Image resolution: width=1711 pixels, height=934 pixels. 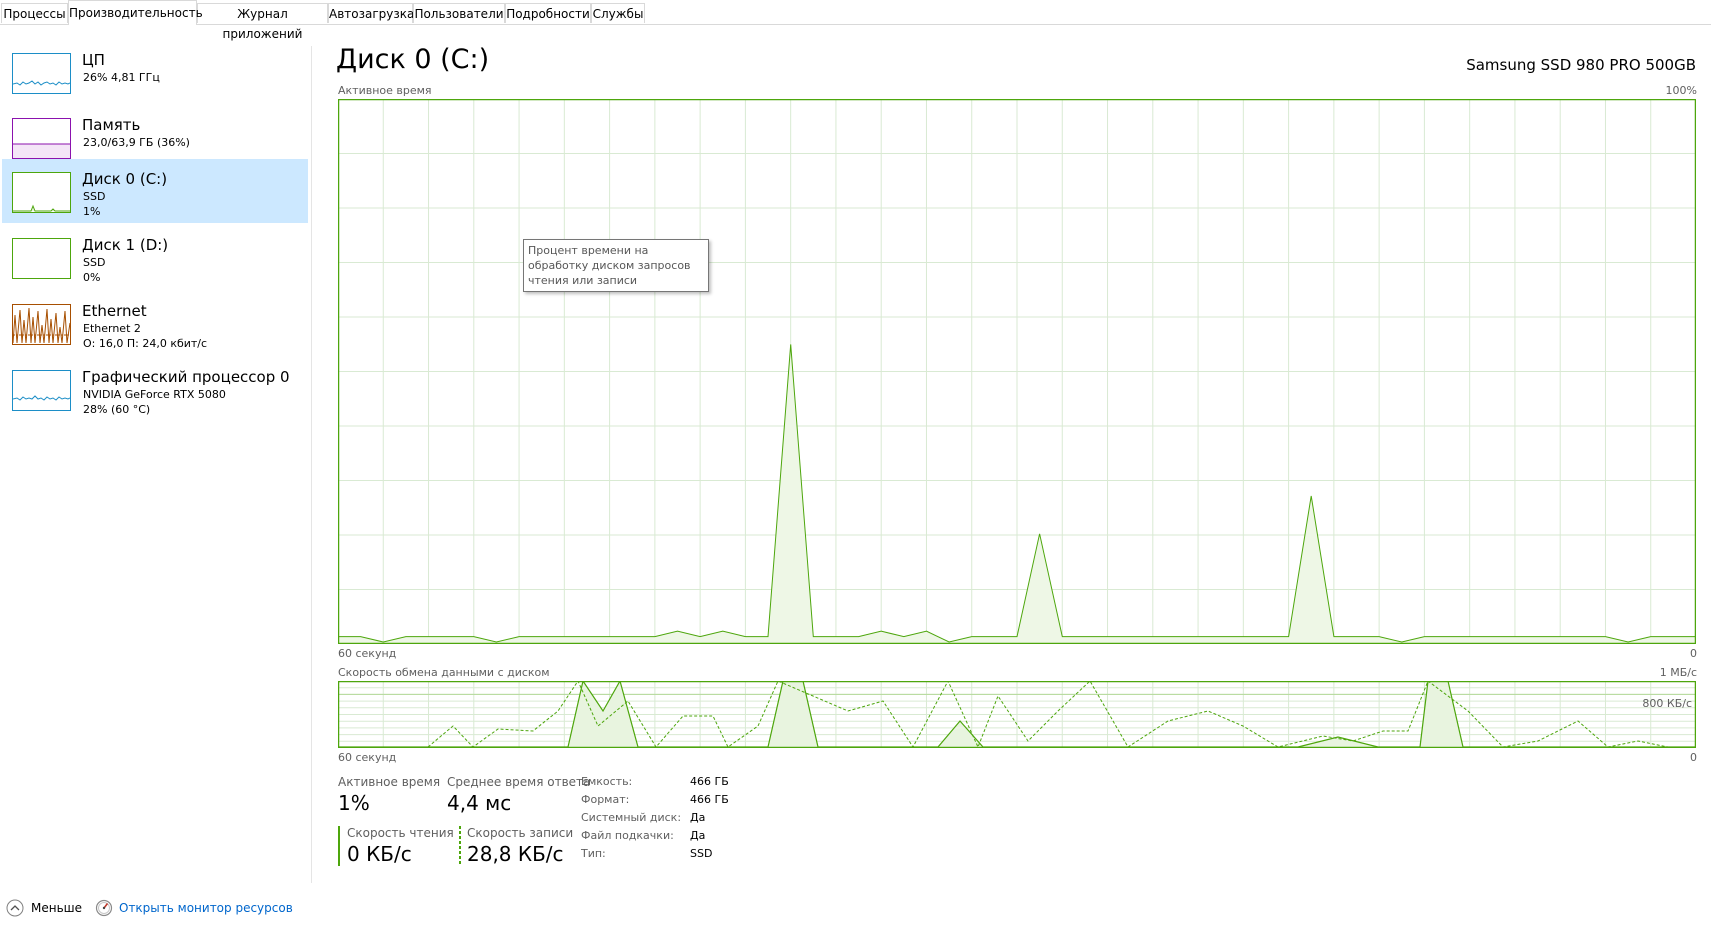 I want to click on sidebar-item-title: Диск 0 (C:), so click(x=125, y=179).